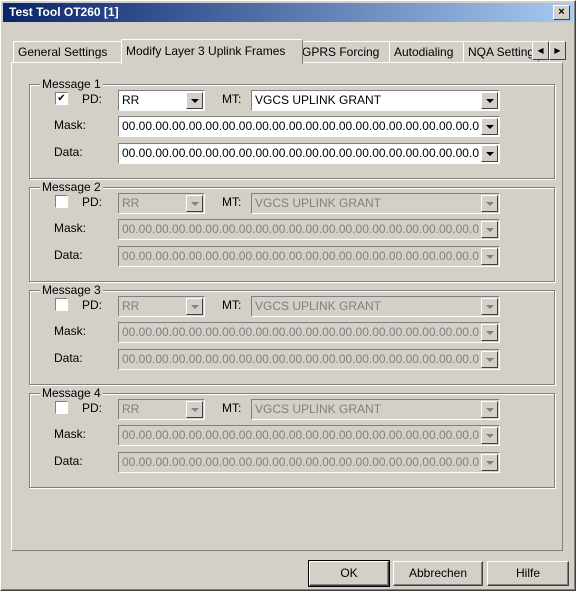 This screenshot has height=591, width=576. What do you see at coordinates (540, 50) in the screenshot?
I see `tab-scroll-left-icon: ◀` at bounding box center [540, 50].